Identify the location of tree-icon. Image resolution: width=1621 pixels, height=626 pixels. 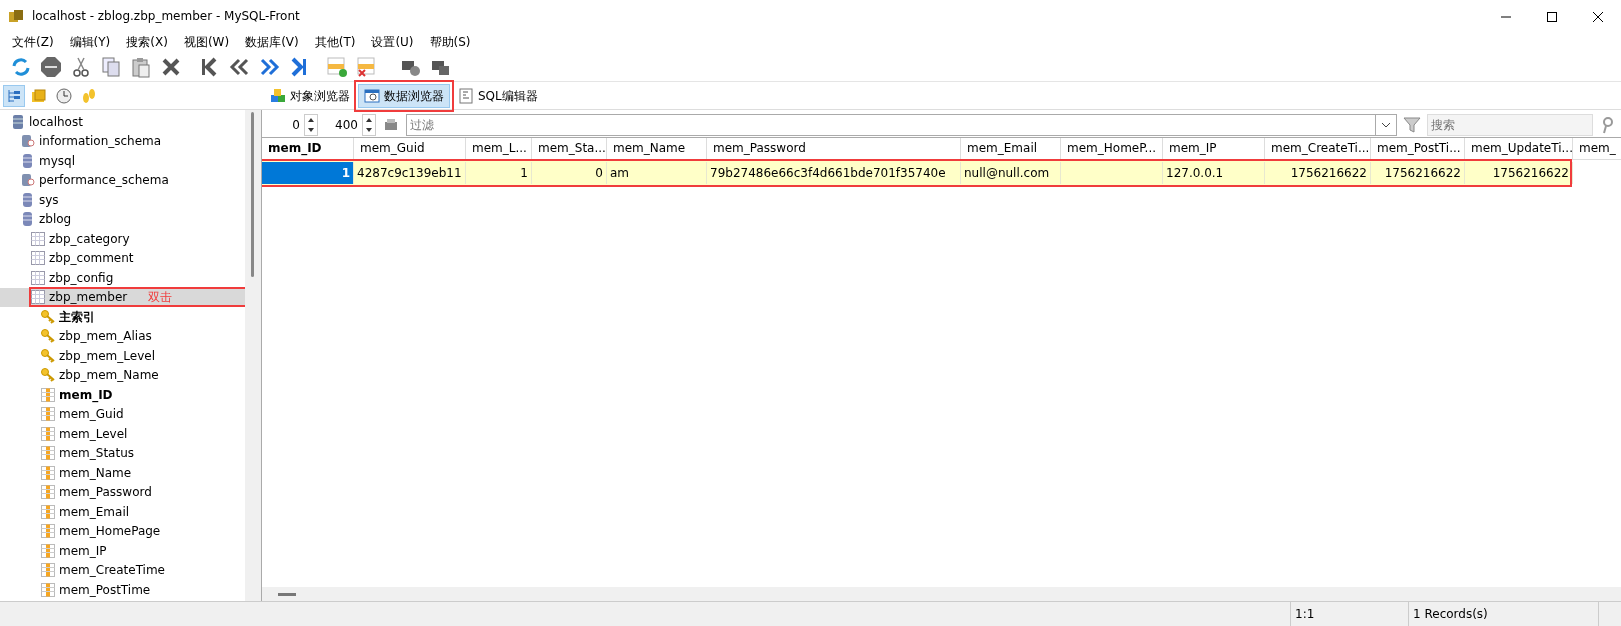
(14, 95).